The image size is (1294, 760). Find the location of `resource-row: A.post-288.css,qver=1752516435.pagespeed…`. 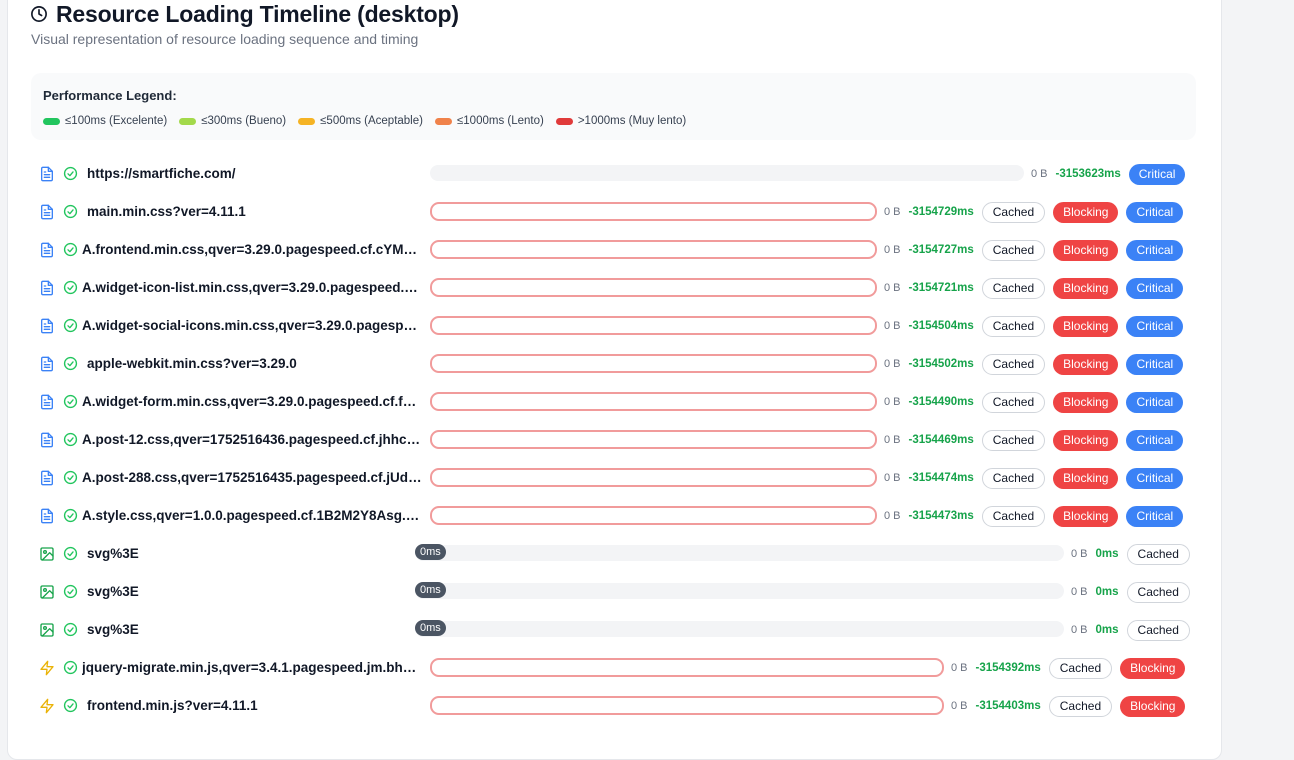

resource-row: A.post-288.css,qver=1752516435.pagespeed… is located at coordinates (613, 478).